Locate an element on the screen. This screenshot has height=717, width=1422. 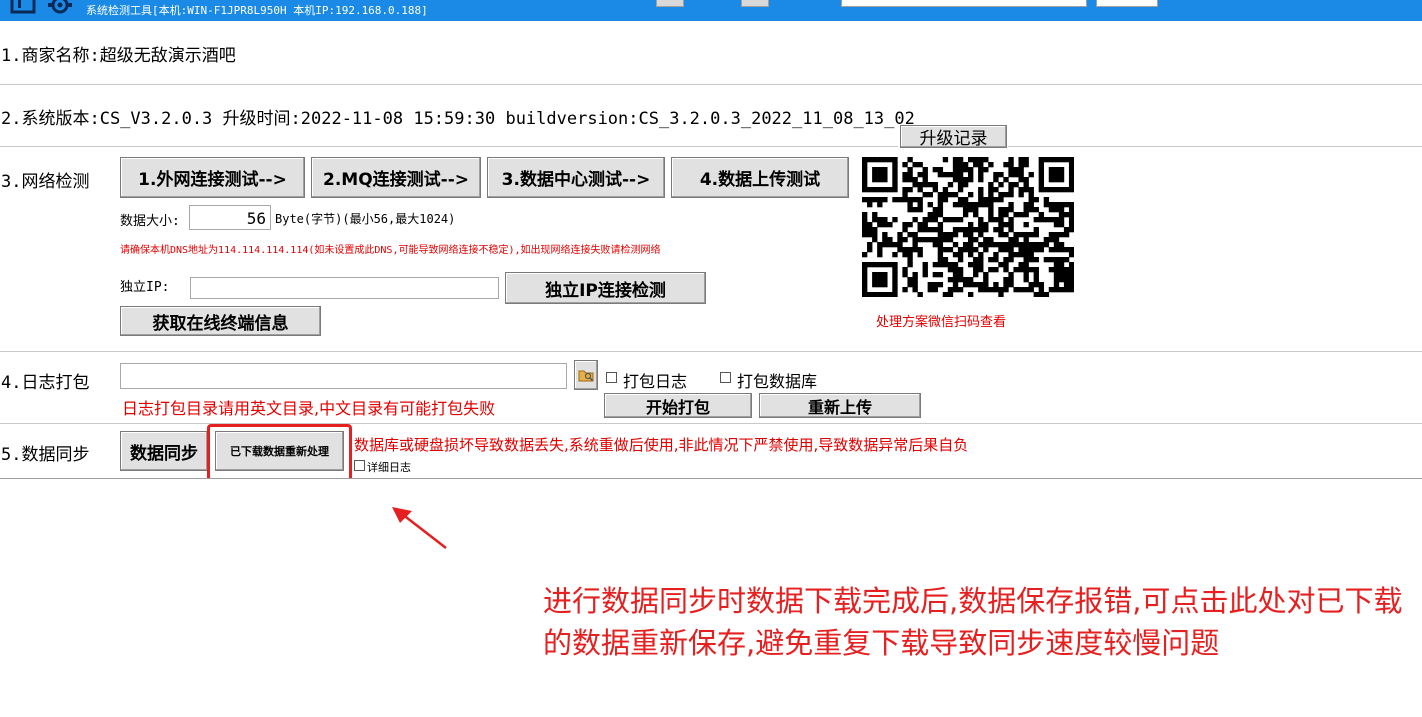
log-path-input is located at coordinates (343, 376).